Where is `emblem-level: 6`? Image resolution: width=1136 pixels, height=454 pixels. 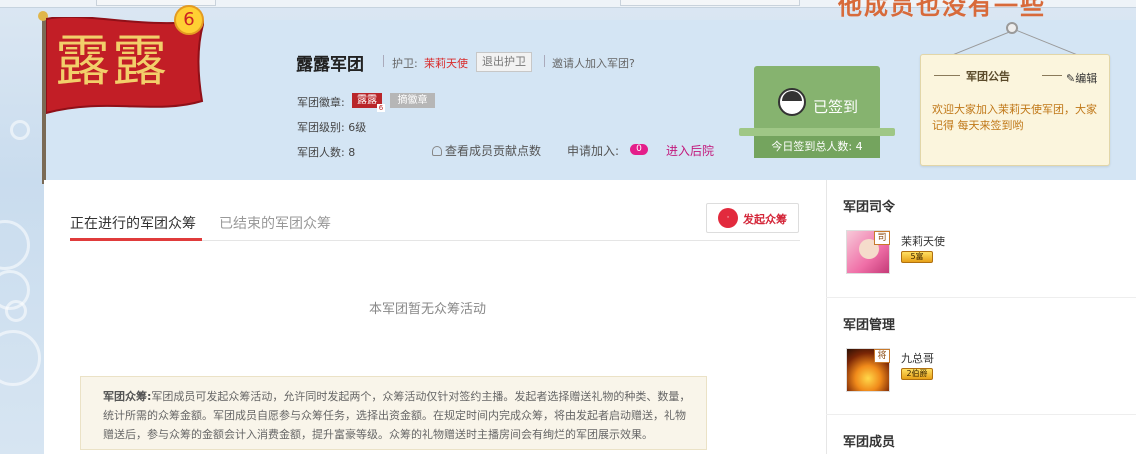 emblem-level: 6 is located at coordinates (381, 108).